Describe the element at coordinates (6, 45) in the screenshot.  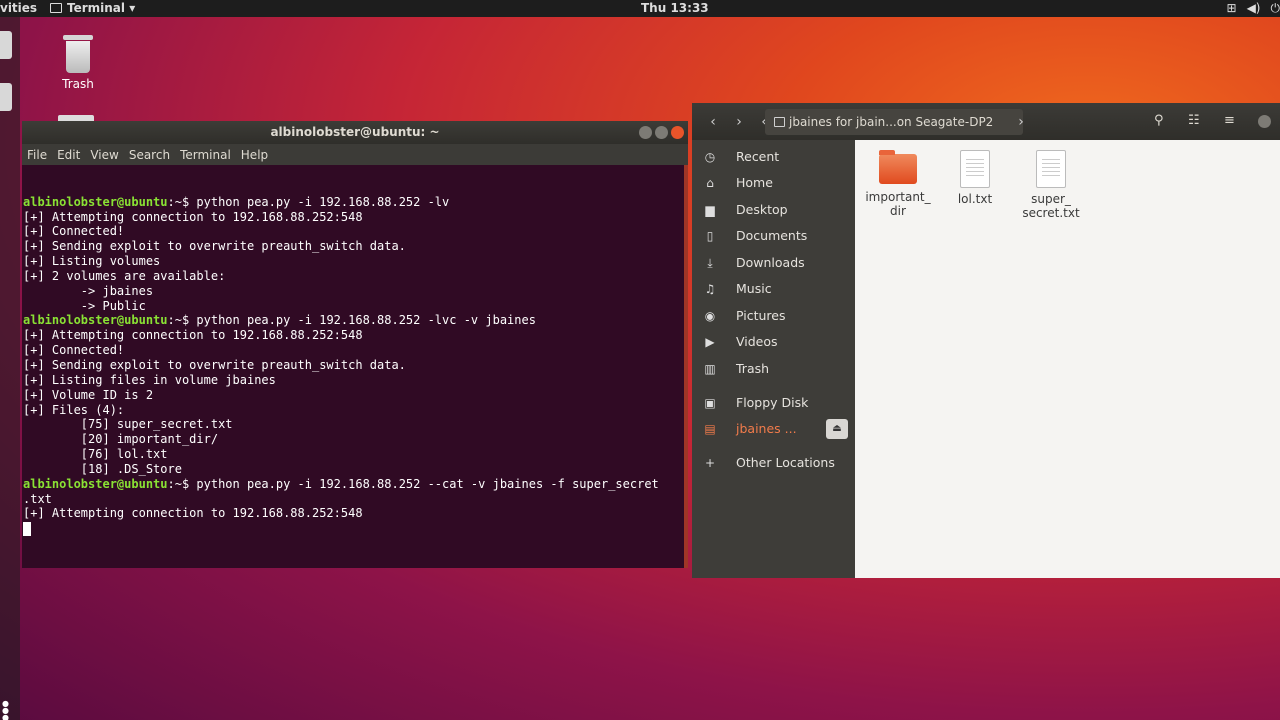
I see `dock-app-icon` at that location.